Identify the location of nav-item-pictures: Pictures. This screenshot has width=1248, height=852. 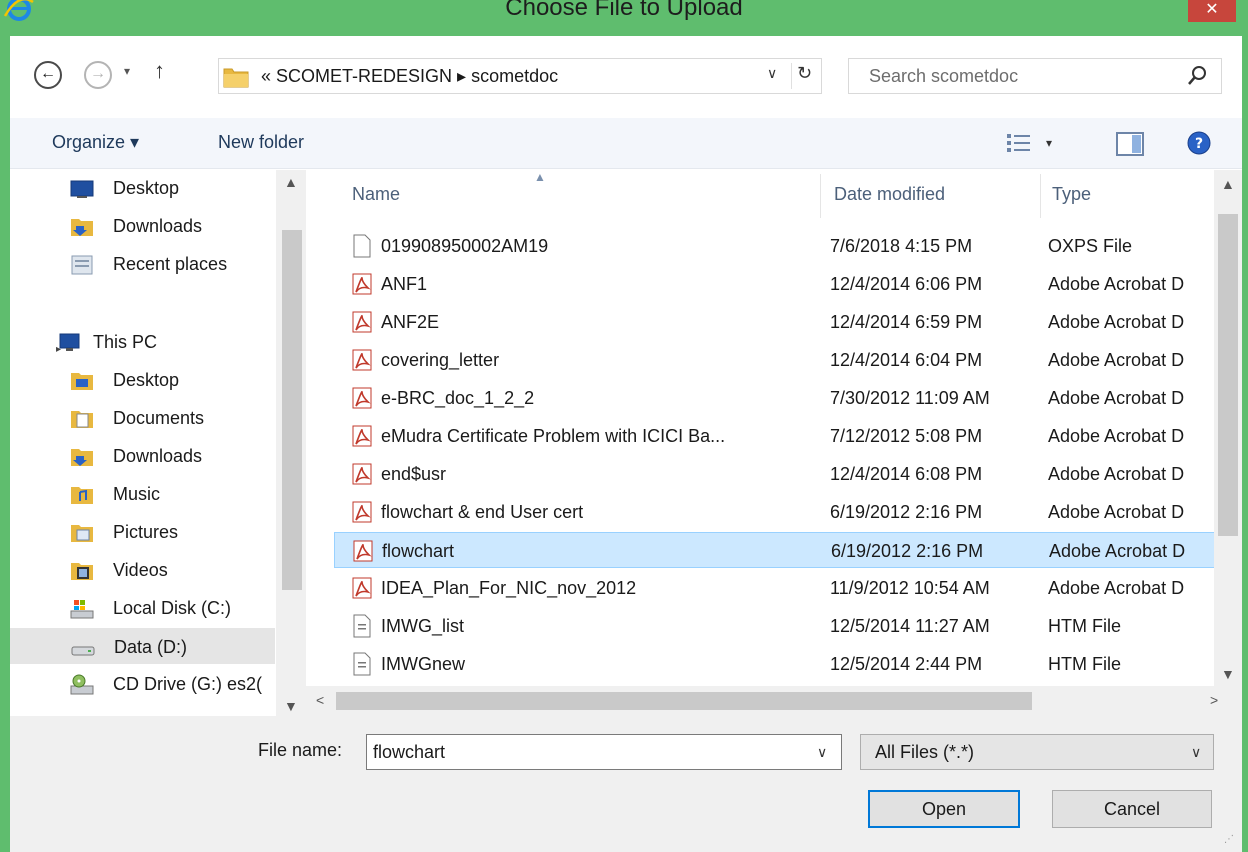
(142, 532).